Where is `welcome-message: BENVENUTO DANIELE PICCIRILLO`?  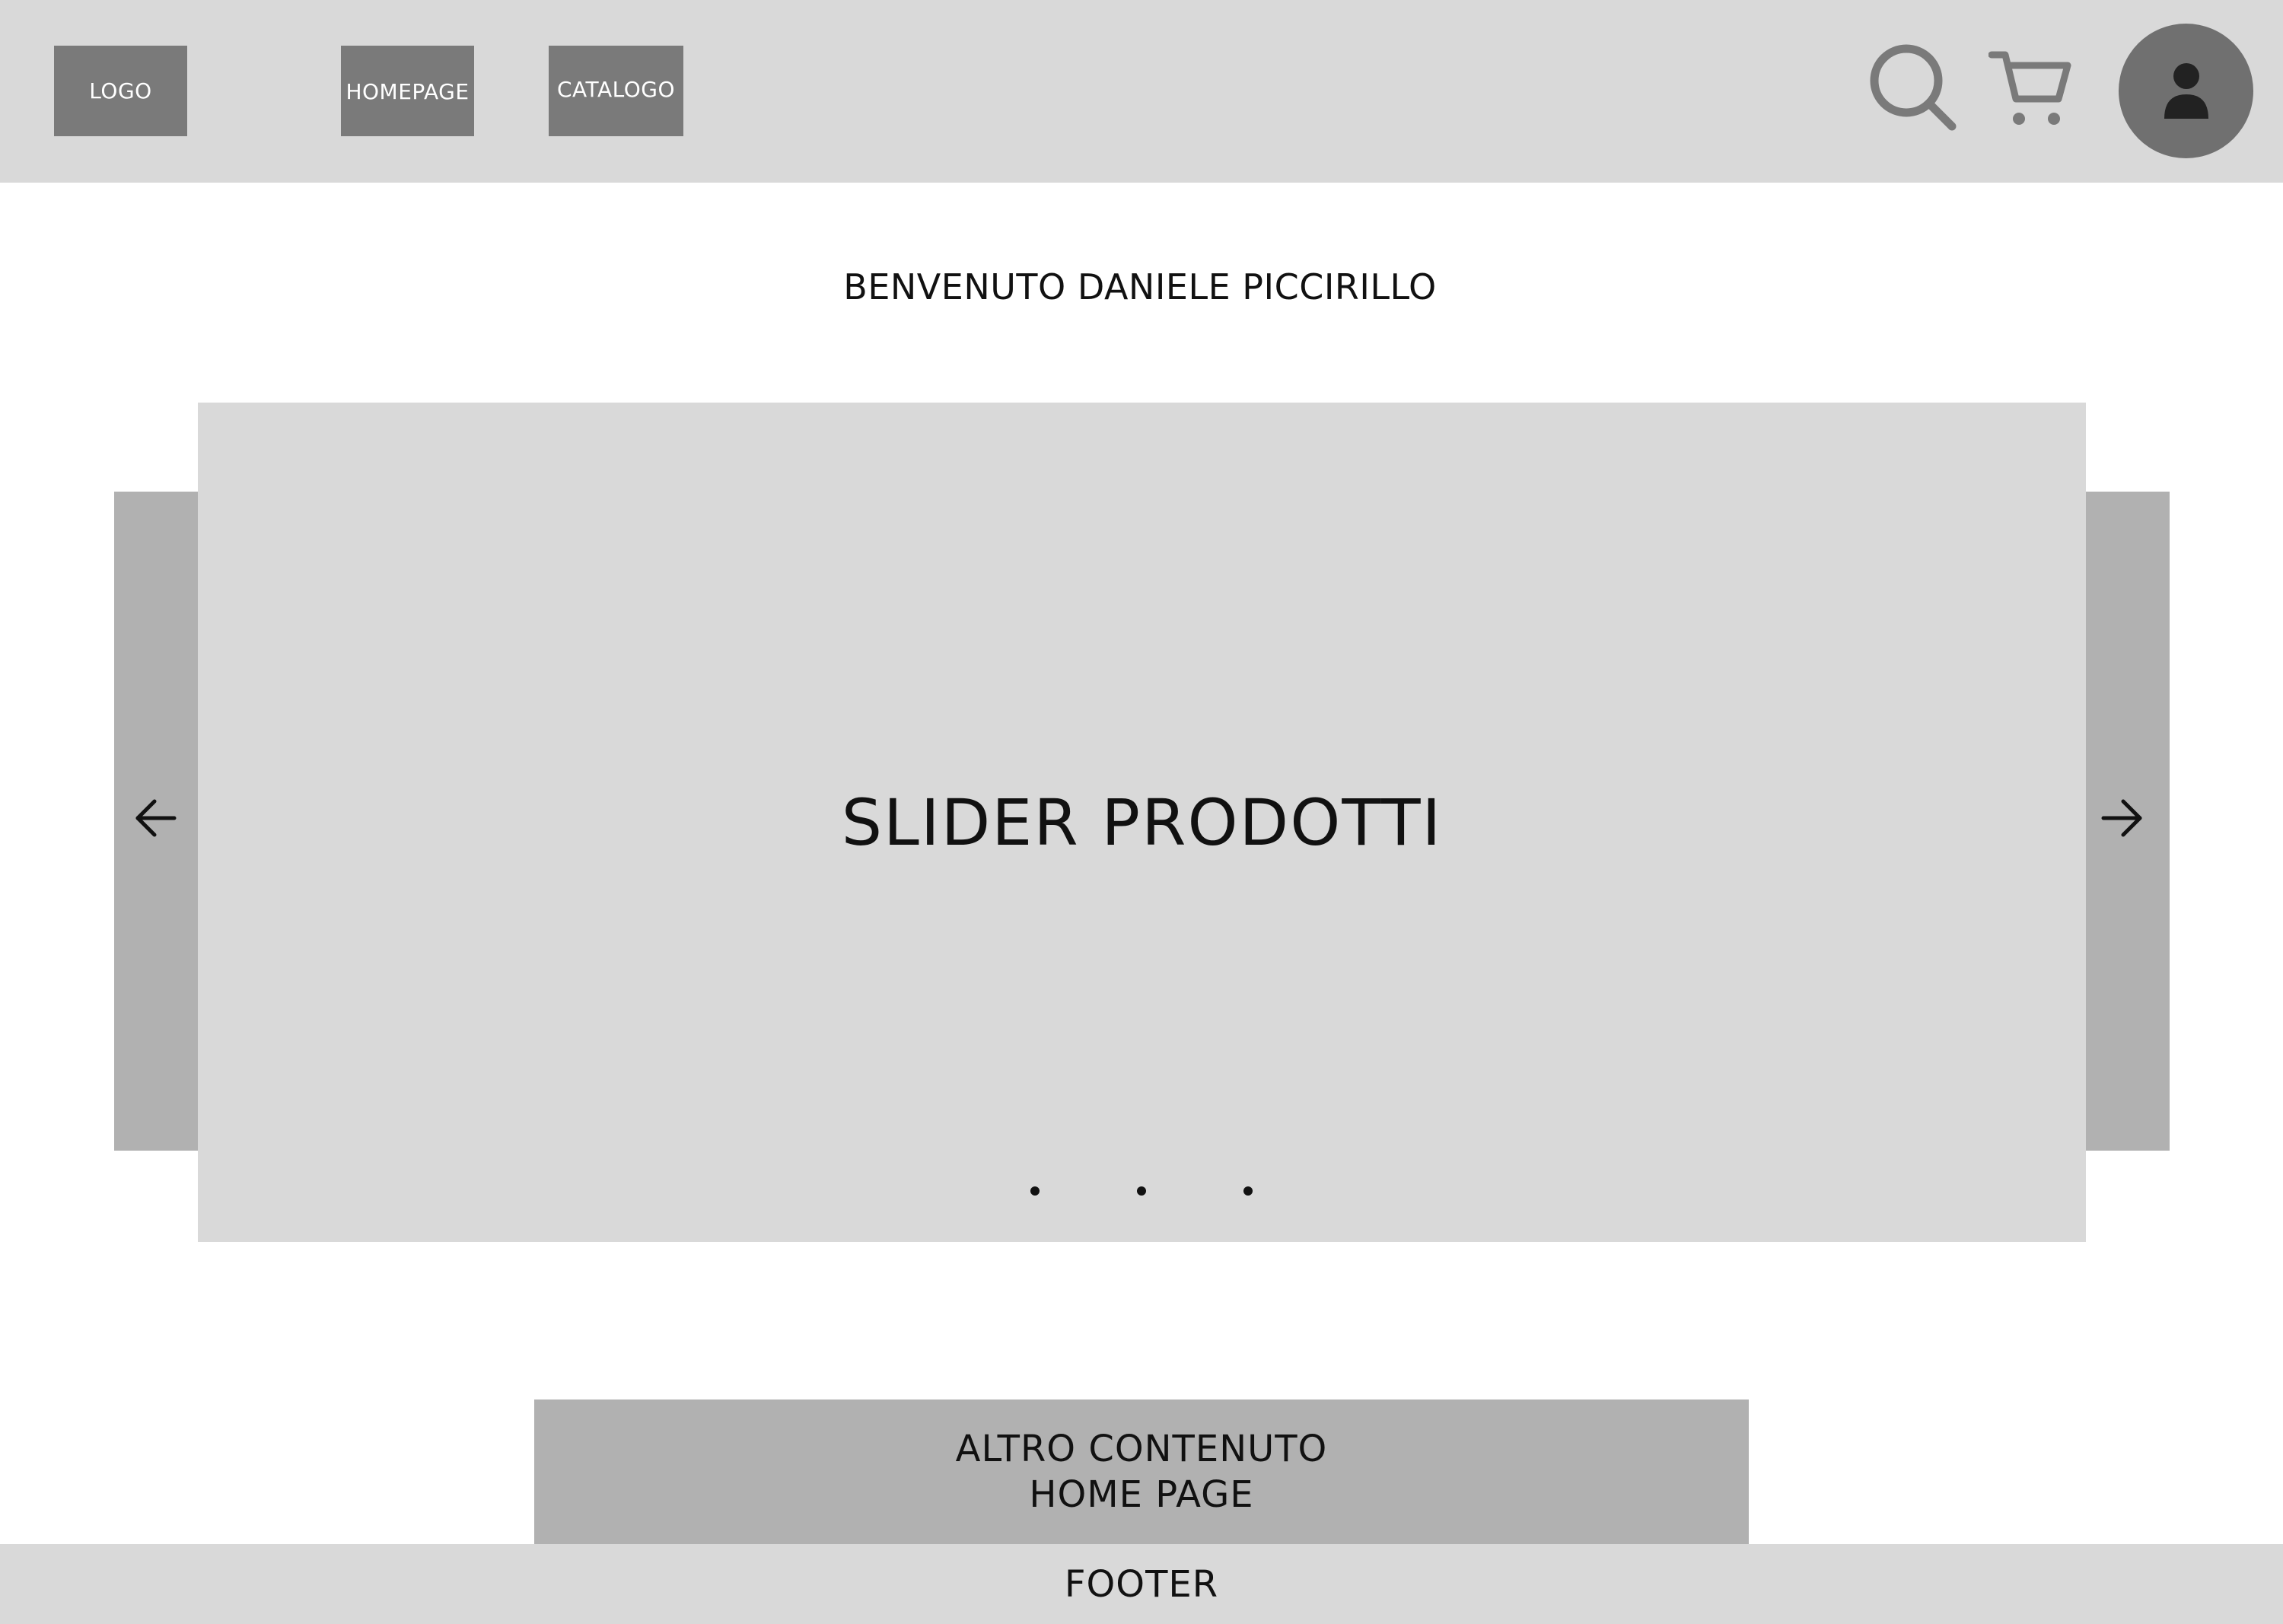
welcome-message: BENVENUTO DANIELE PICCIRILLO is located at coordinates (1140, 286).